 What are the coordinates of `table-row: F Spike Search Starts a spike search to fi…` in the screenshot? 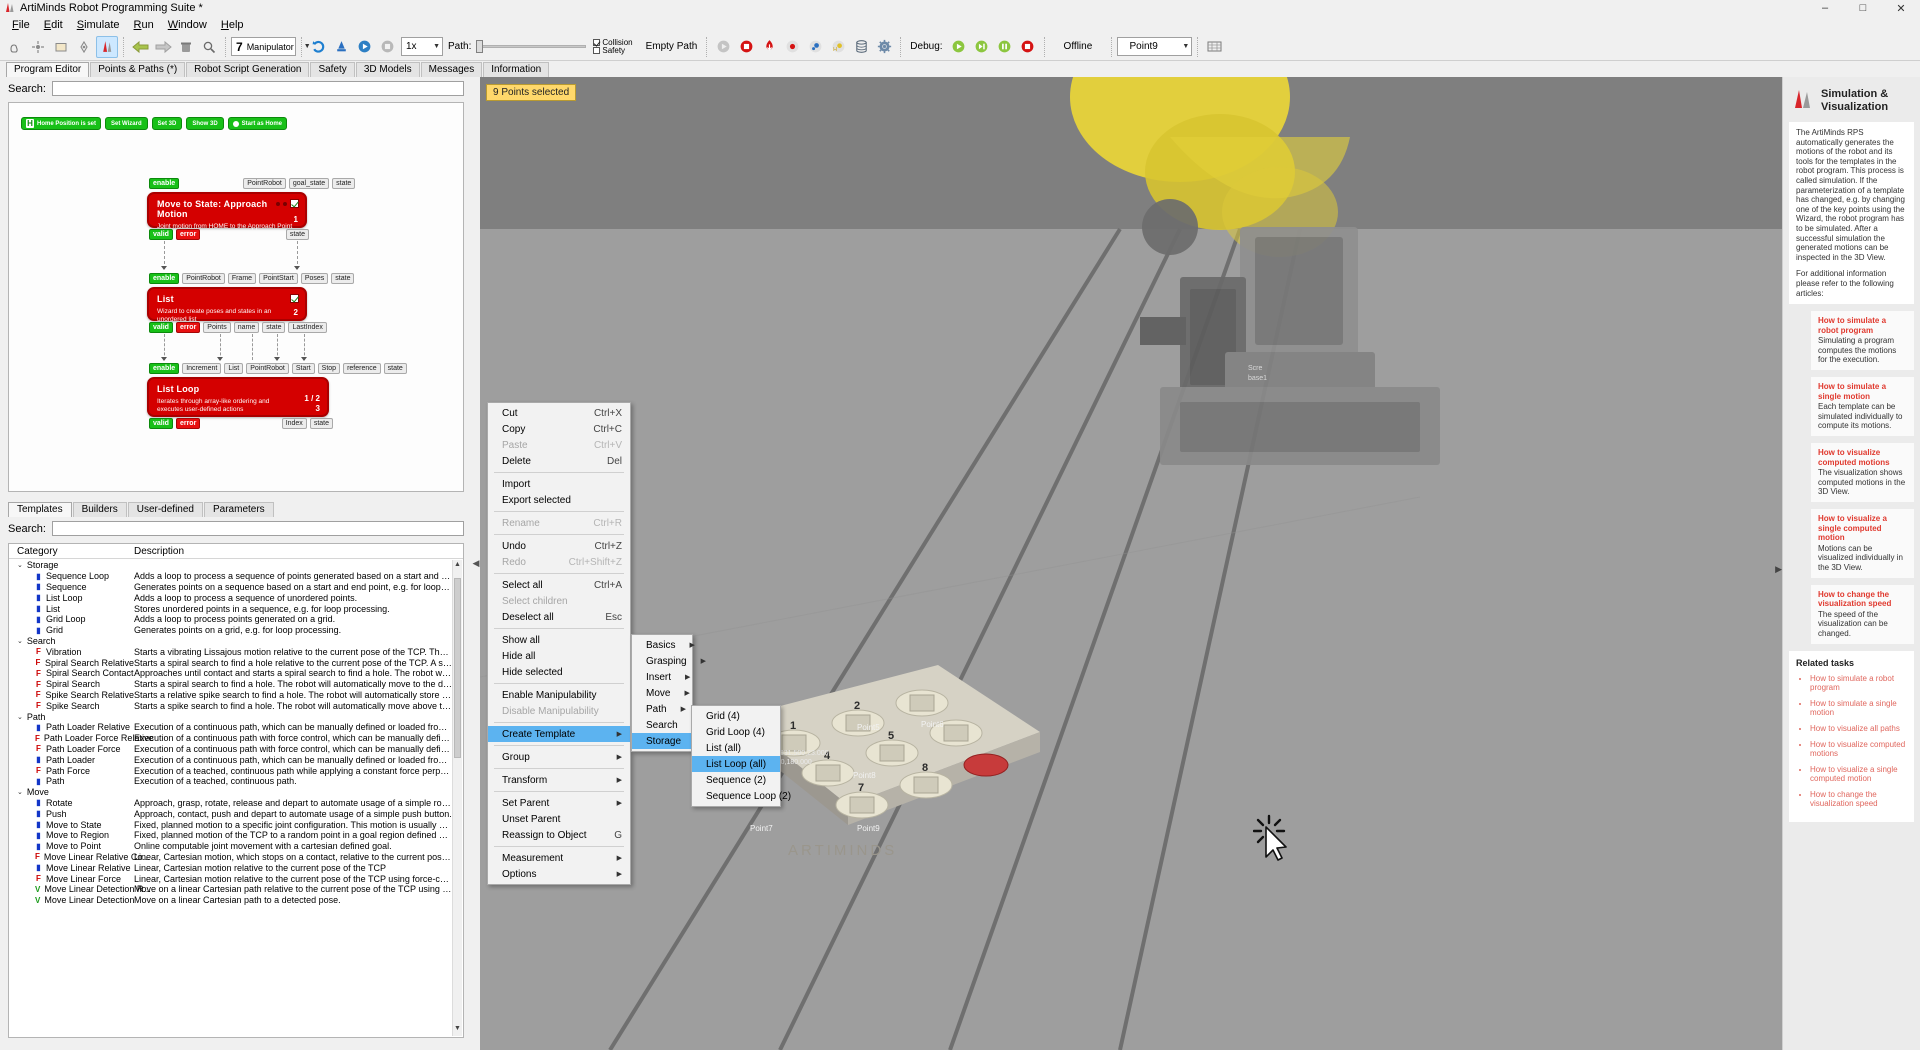 It's located at (230, 705).